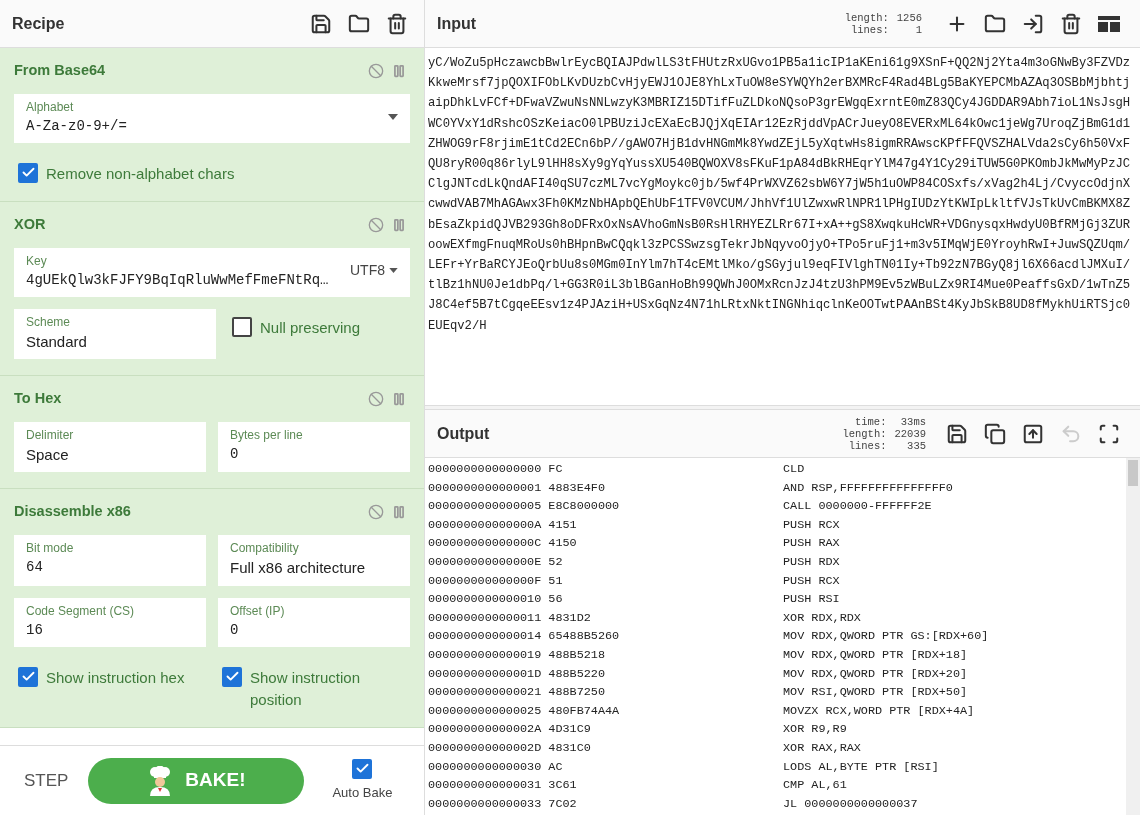 The image size is (1140, 815). What do you see at coordinates (57, 341) in the screenshot?
I see `field-value: Standard` at bounding box center [57, 341].